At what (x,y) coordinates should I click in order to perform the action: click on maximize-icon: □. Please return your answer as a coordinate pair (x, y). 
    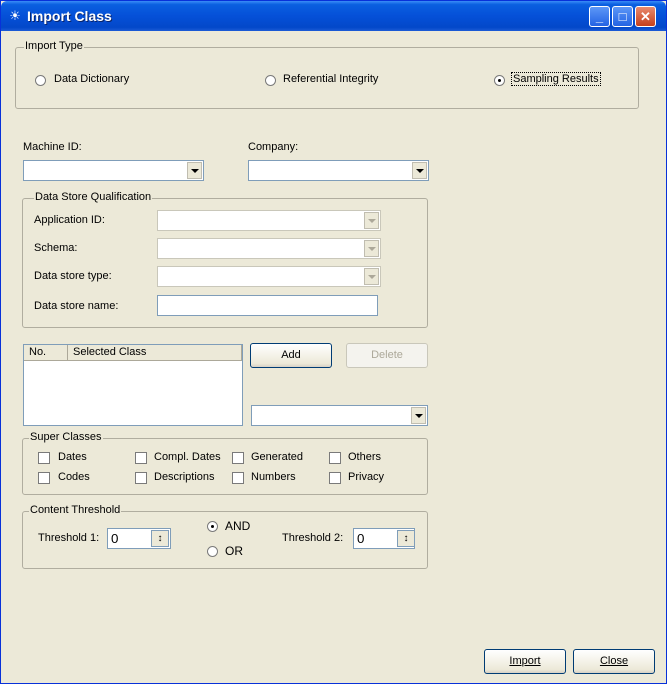
    Looking at the image, I should click on (622, 16).